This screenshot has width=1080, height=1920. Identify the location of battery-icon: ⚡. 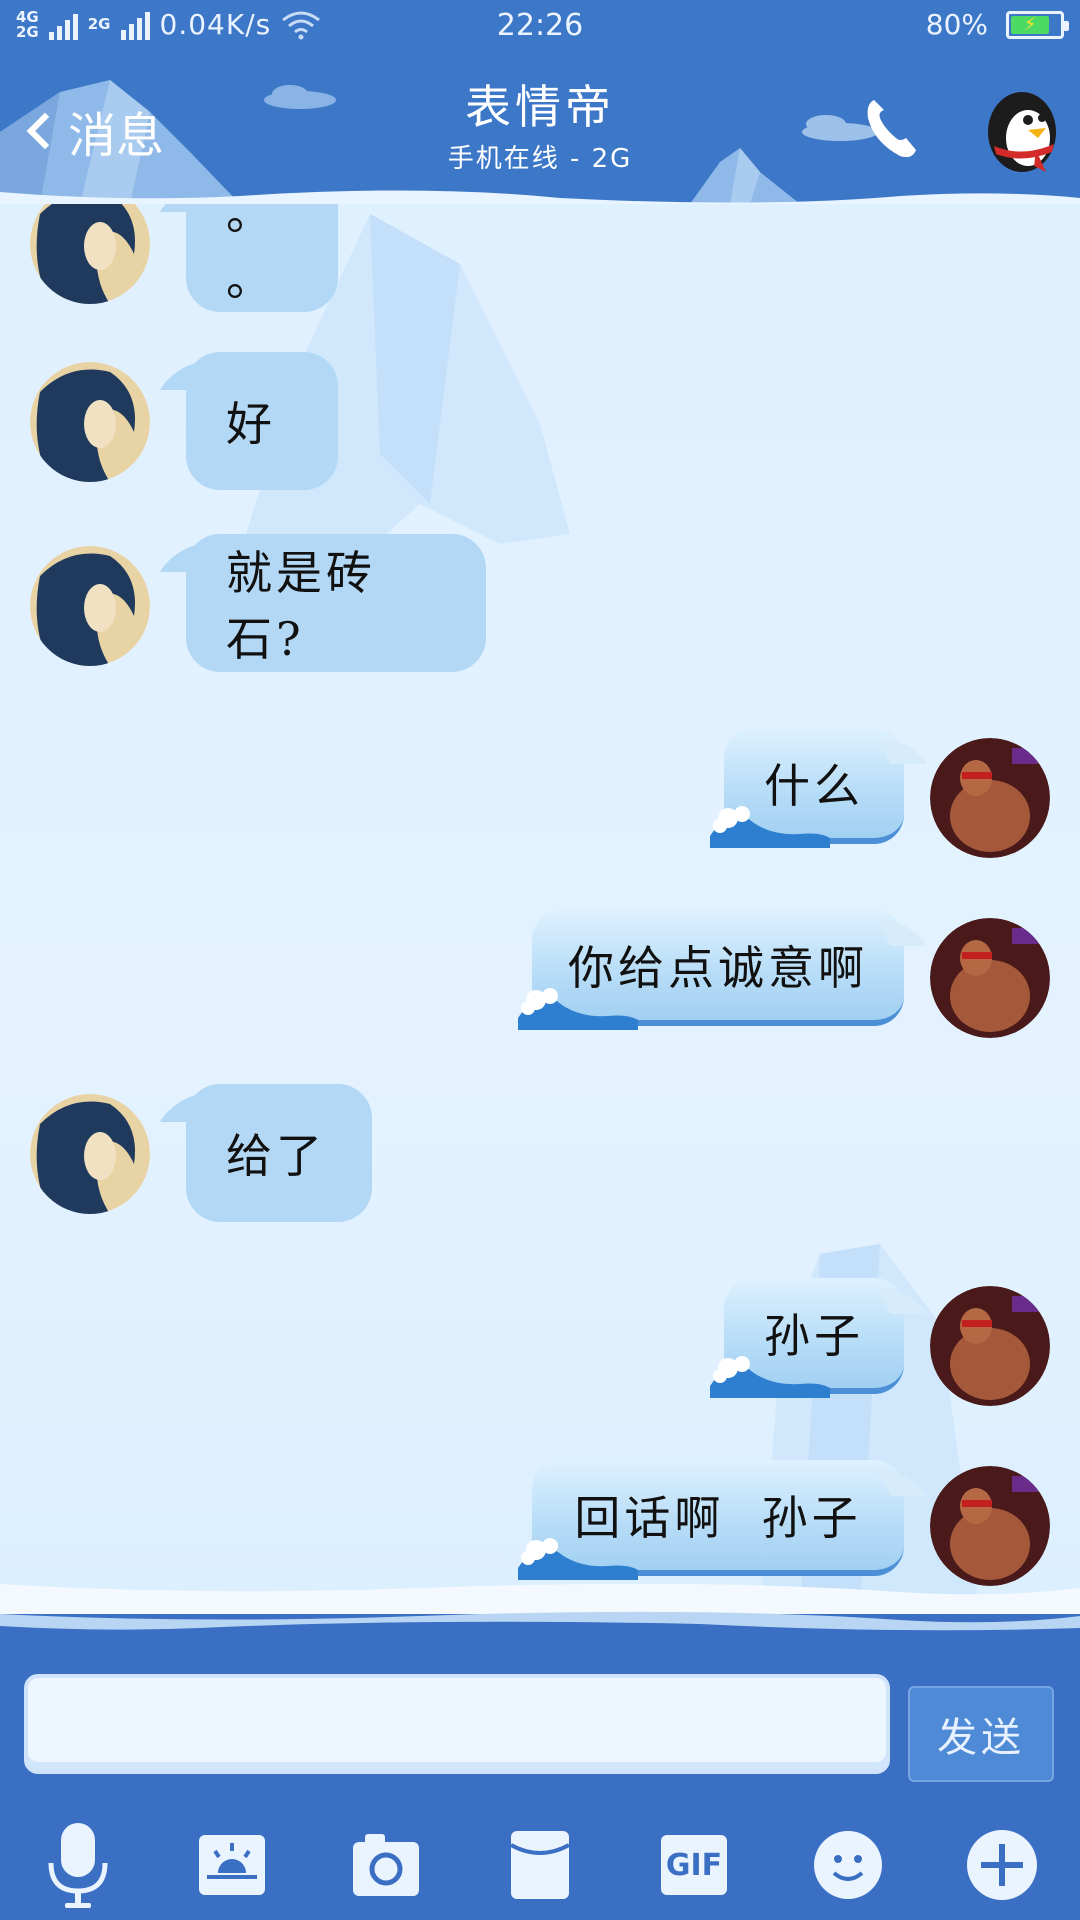
(1037, 24).